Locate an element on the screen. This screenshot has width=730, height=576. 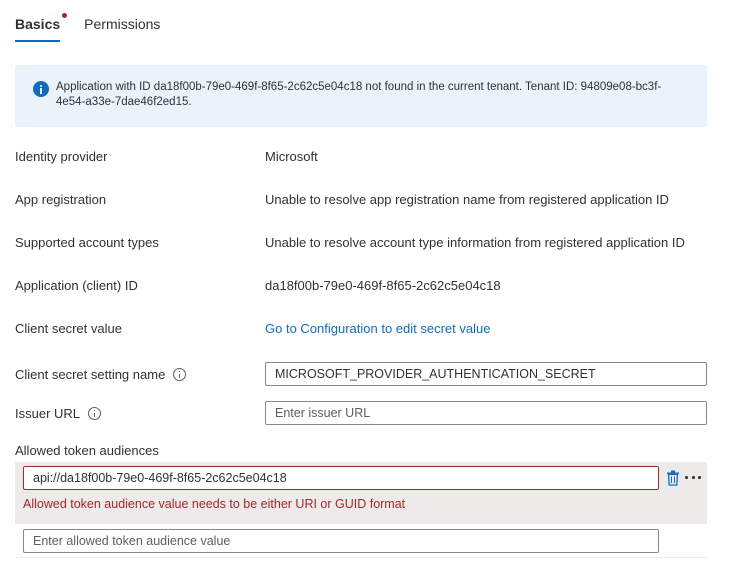
client-secret-setting-name-input is located at coordinates (486, 374).